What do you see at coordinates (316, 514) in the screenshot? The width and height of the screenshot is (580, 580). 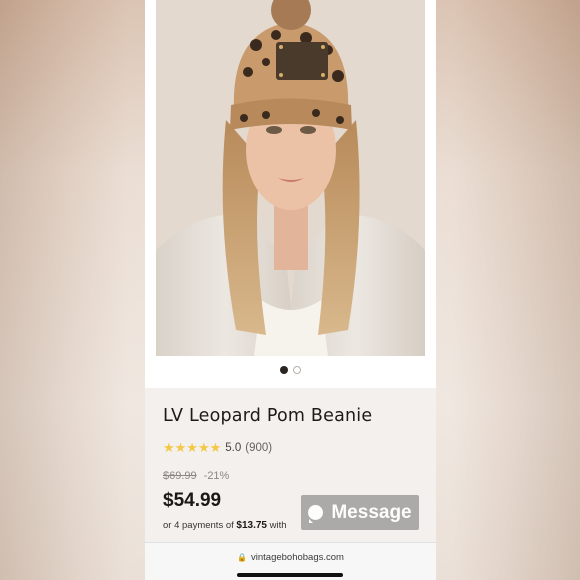 I see `chat-bubble-icon` at bounding box center [316, 514].